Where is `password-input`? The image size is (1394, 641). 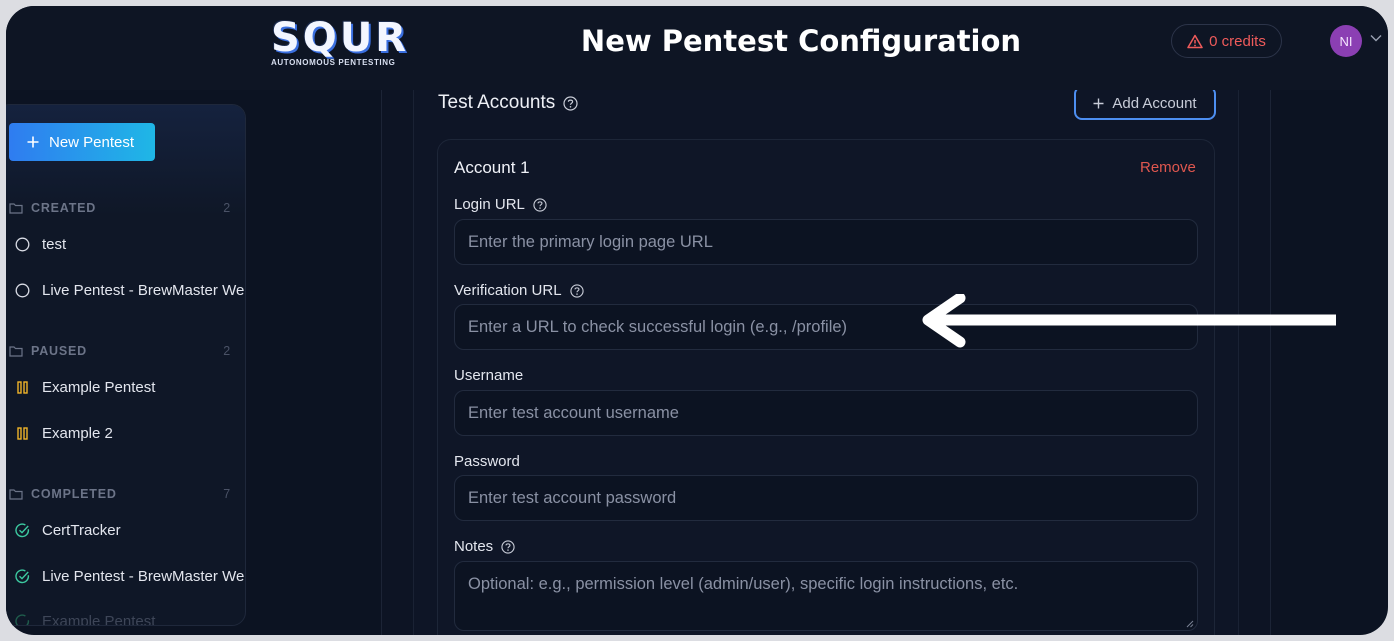 password-input is located at coordinates (826, 498).